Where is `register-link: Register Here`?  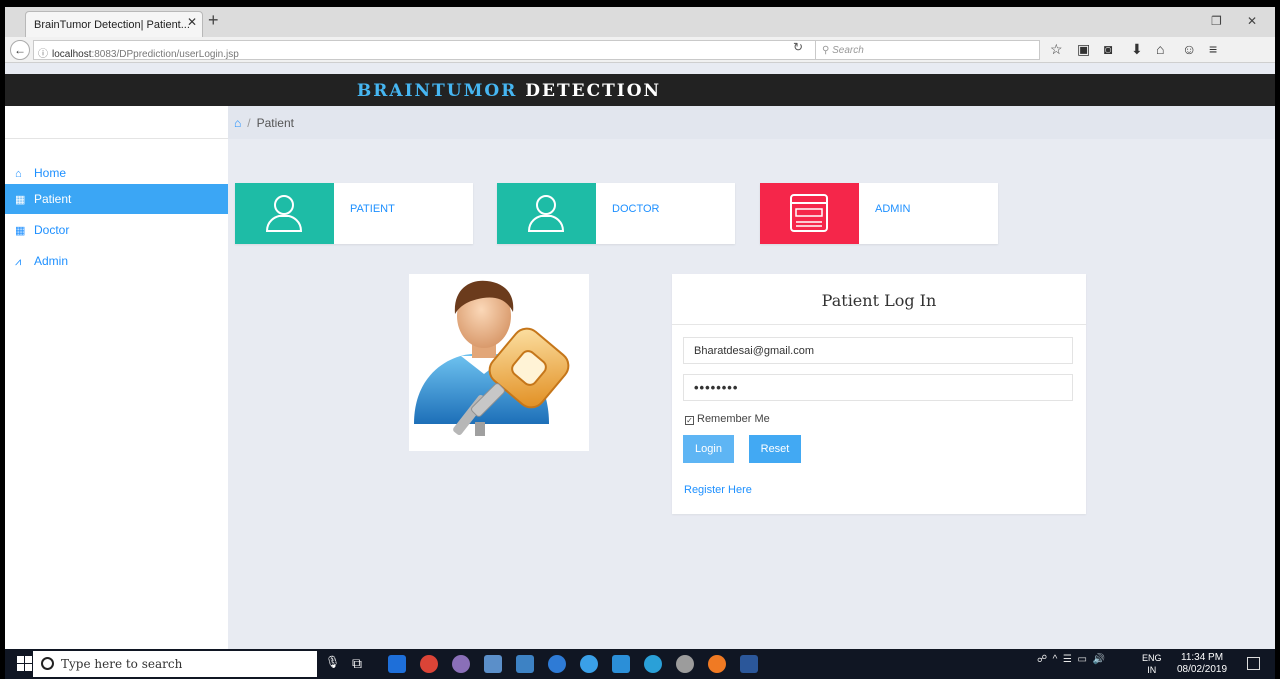 register-link: Register Here is located at coordinates (718, 490).